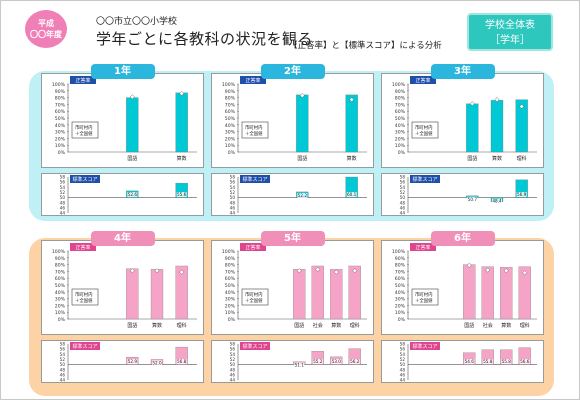 This screenshot has width=580, height=400. Describe the element at coordinates (205, 39) in the screenshot. I see `page-title: 学年ごとに各教科の状況を観る` at that location.